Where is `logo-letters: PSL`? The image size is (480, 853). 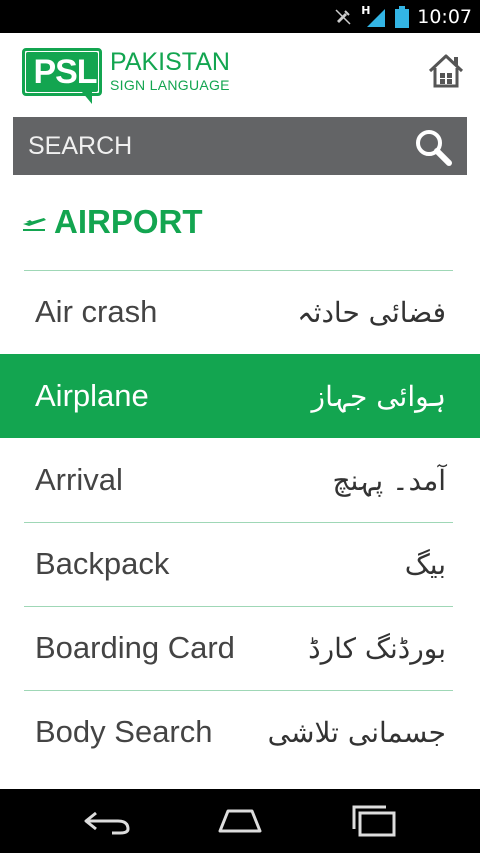 logo-letters: PSL is located at coordinates (65, 71).